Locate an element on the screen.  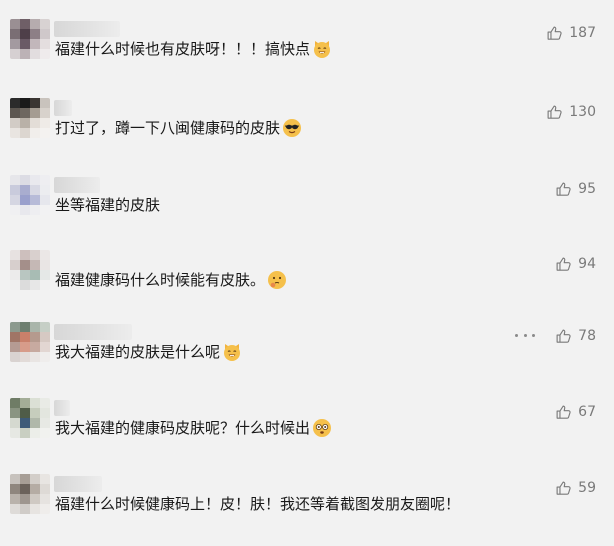
comment-text: 我大福建的皮肤是什么呢 is located at coordinates (148, 352).